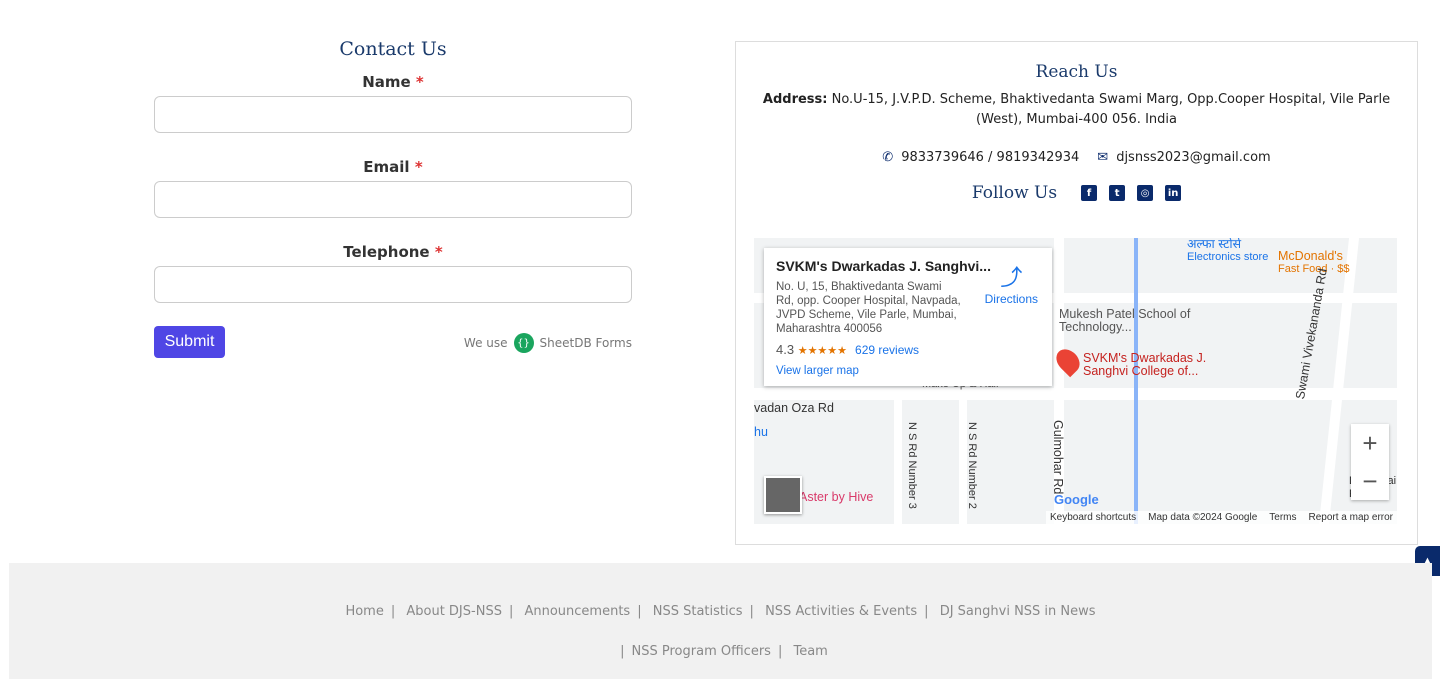 Image resolution: width=1440 pixels, height=679 pixels. Describe the element at coordinates (1018, 611) in the screenshot. I see `footer-link-news: DJ Sanghvi NSS in News` at that location.